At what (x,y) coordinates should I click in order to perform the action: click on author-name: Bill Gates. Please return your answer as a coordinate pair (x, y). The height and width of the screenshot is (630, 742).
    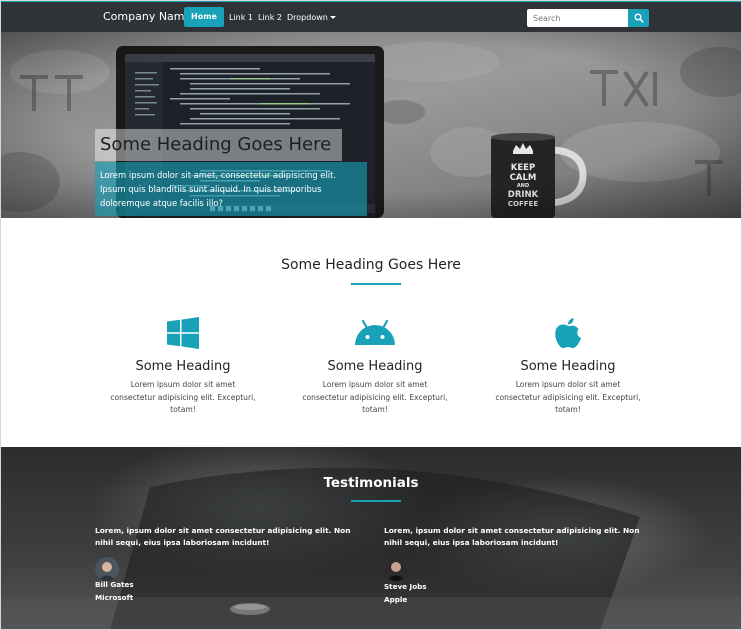
    Looking at the image, I should click on (114, 584).